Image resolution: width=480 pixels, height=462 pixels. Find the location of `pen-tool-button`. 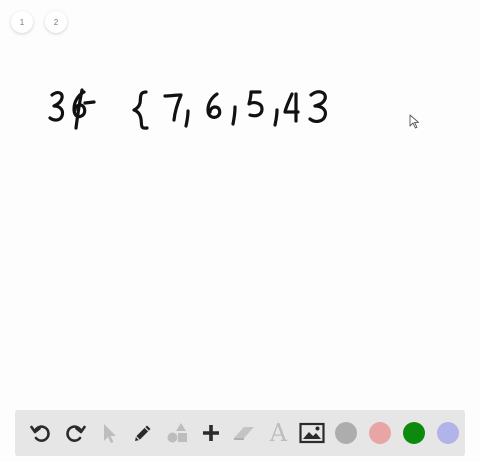

pen-tool-button is located at coordinates (143, 433).